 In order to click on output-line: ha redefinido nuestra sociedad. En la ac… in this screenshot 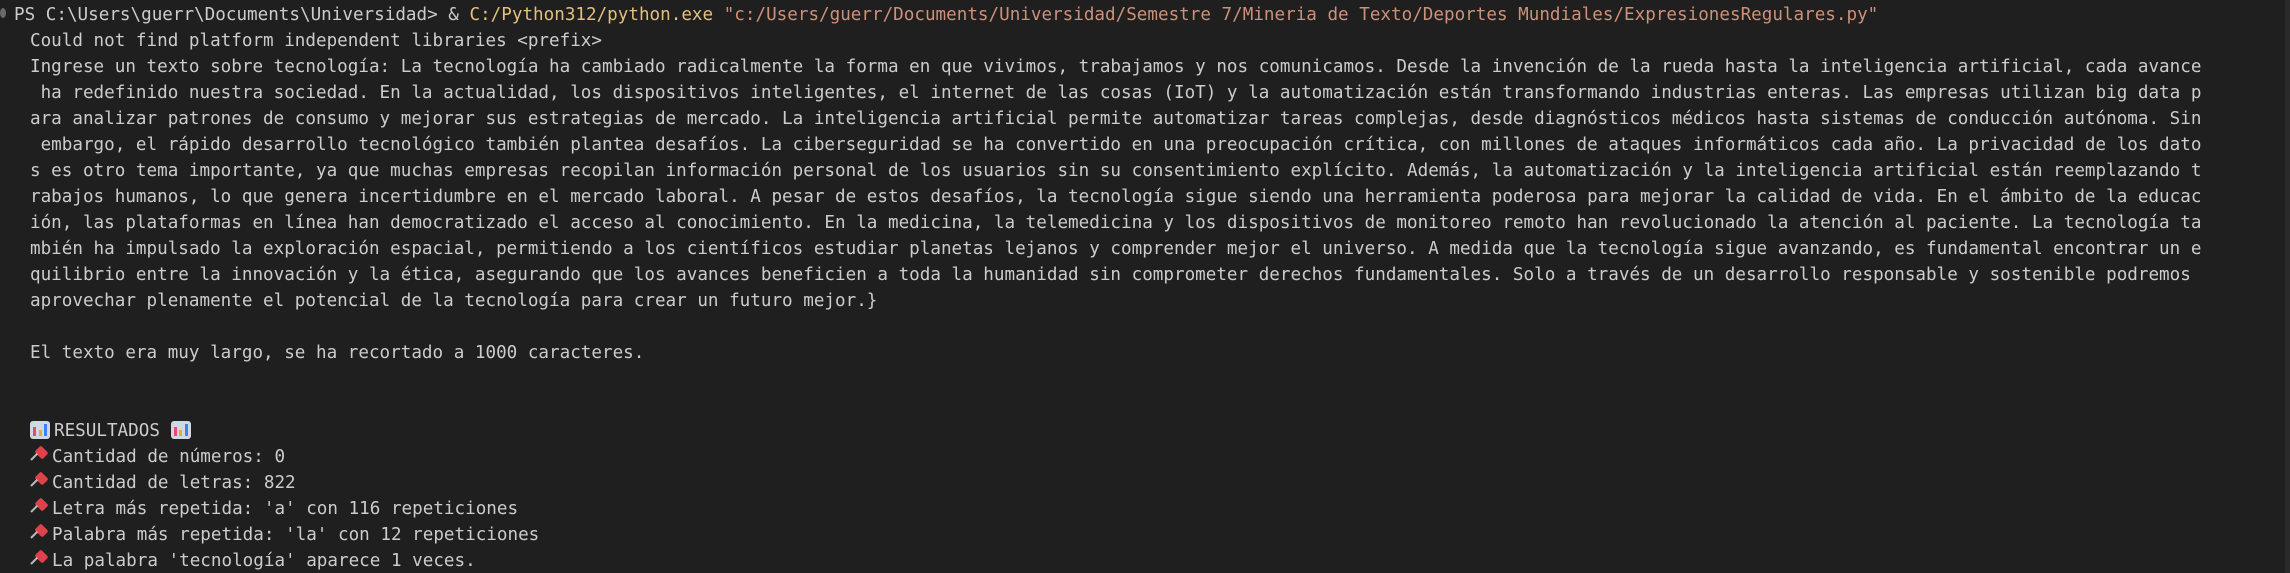, I will do `click(1116, 93)`.